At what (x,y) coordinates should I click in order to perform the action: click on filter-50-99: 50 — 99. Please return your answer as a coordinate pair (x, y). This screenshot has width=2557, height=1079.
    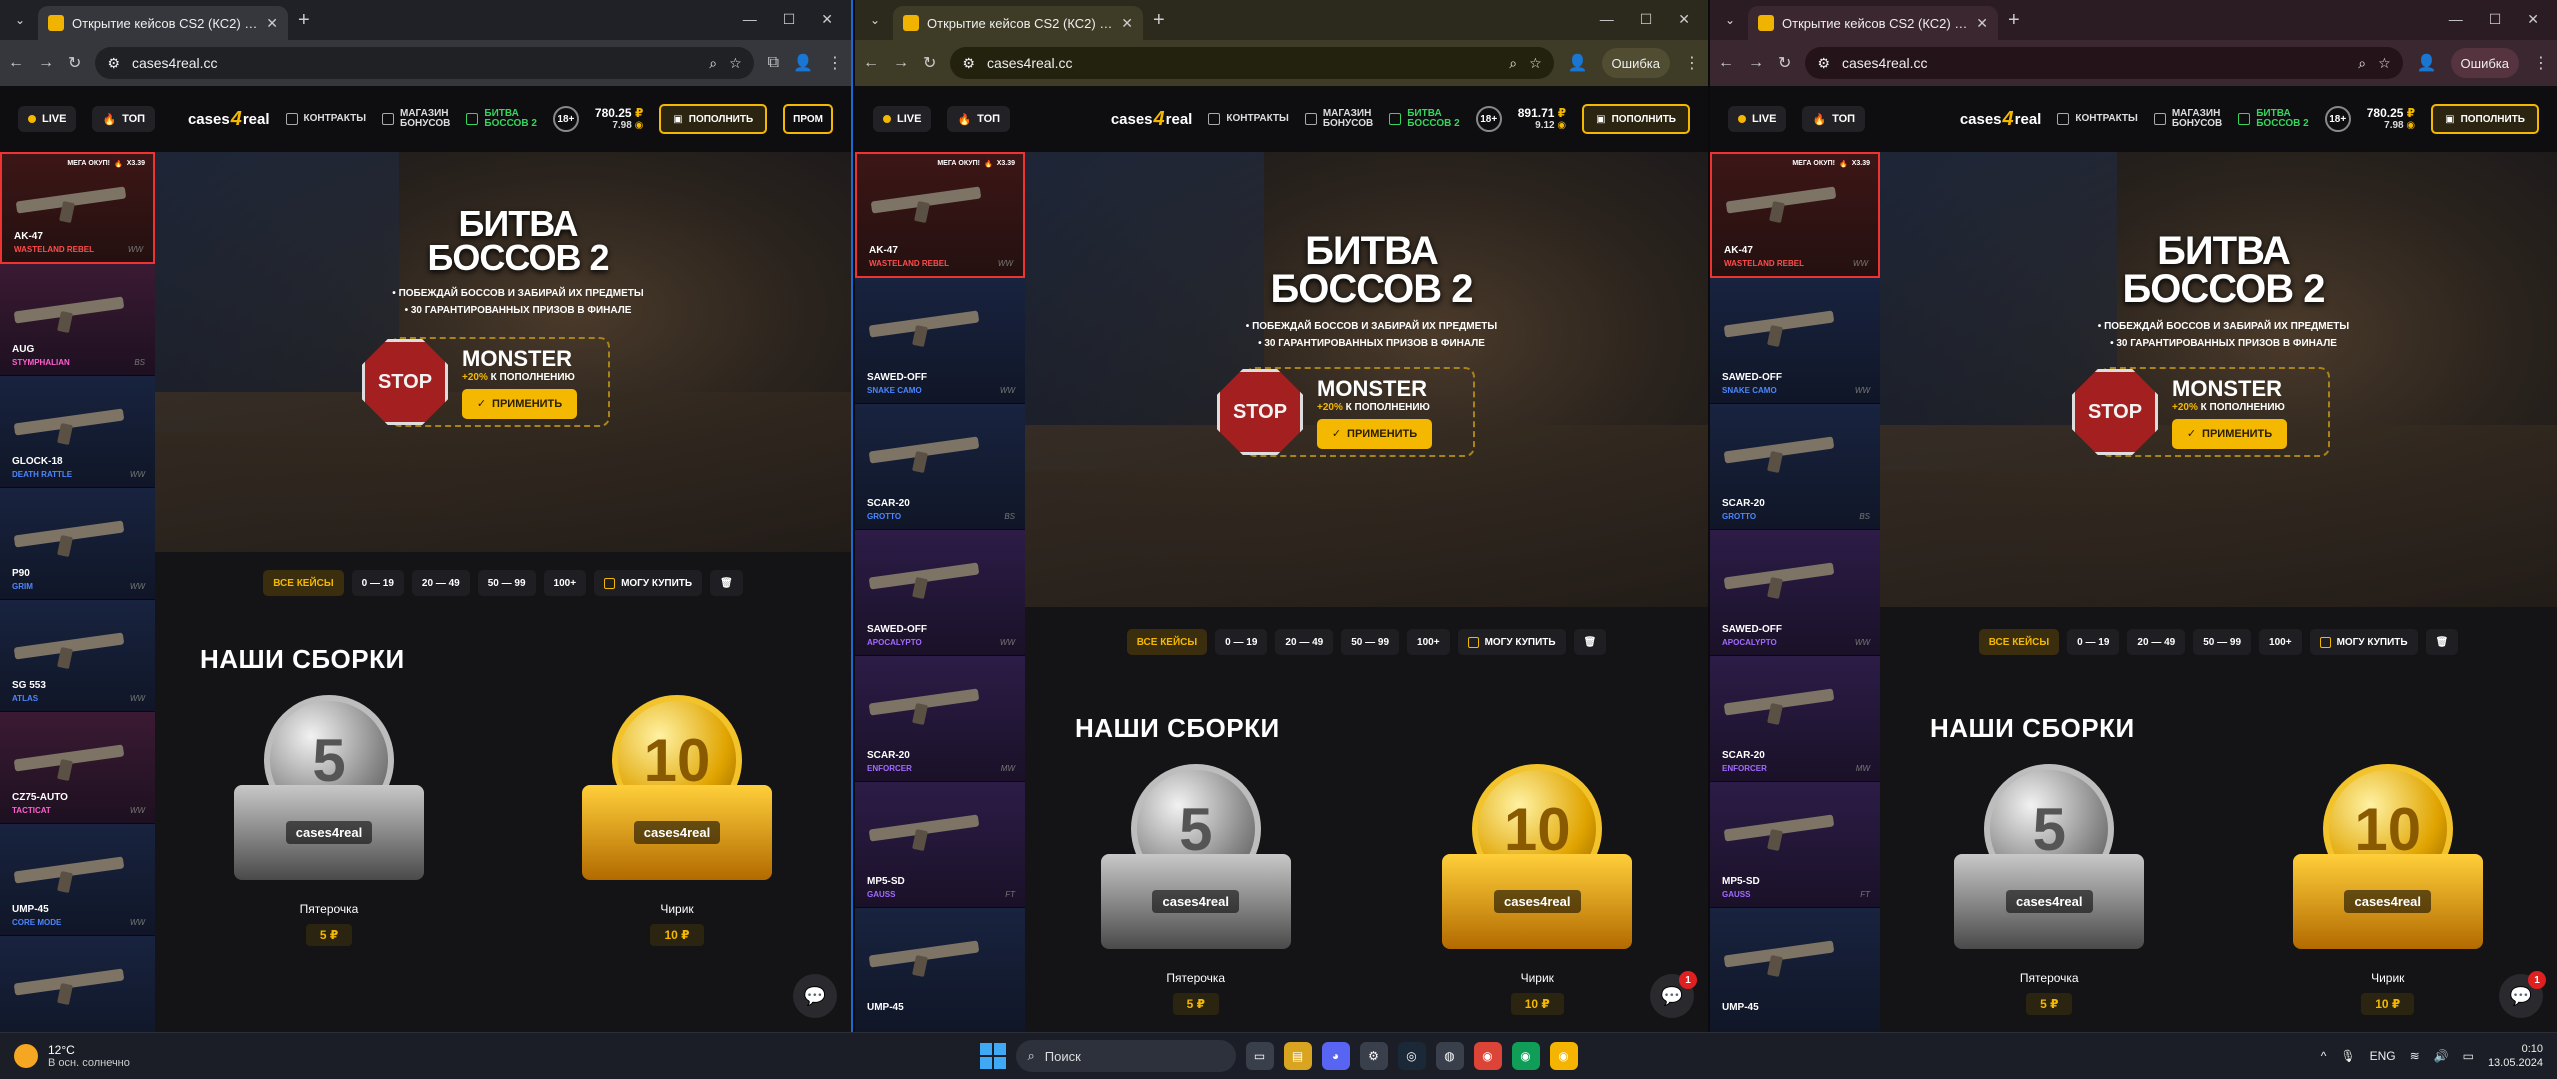
    Looking at the image, I should click on (506, 583).